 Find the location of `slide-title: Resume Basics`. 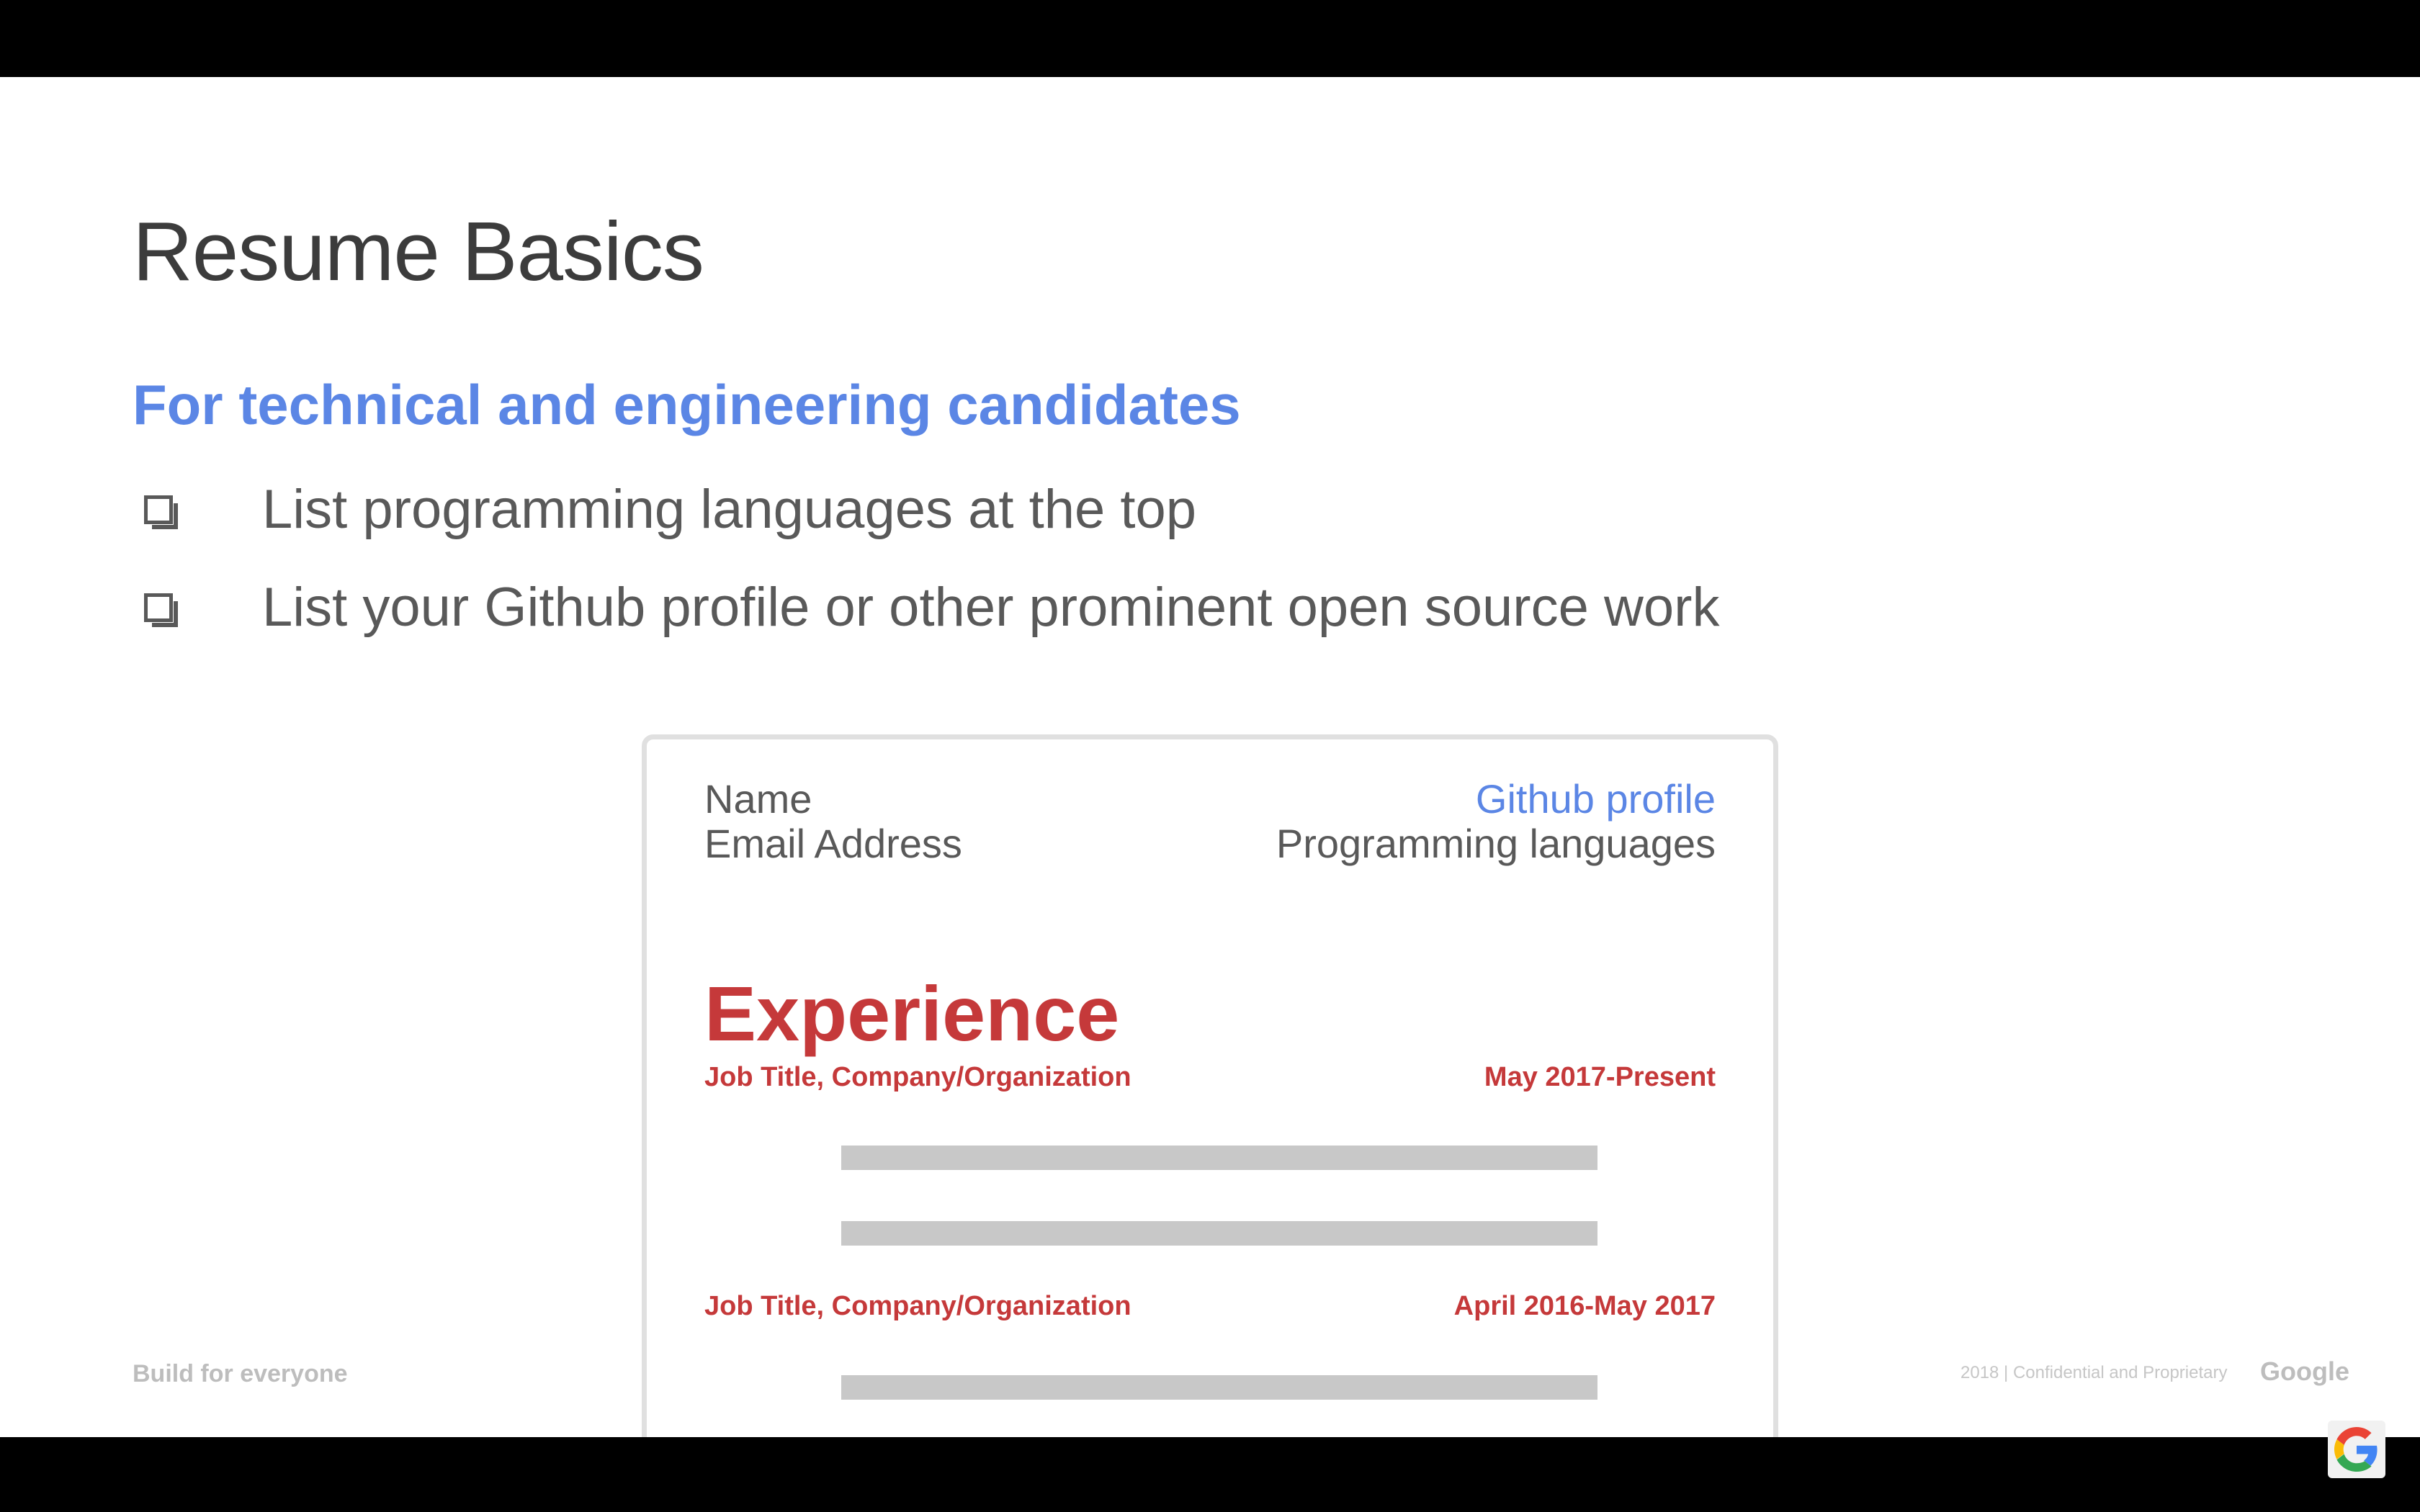

slide-title: Resume Basics is located at coordinates (418, 251).